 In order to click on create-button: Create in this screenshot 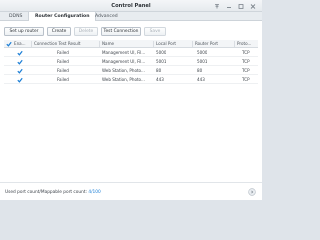, I will do `click(59, 31)`.